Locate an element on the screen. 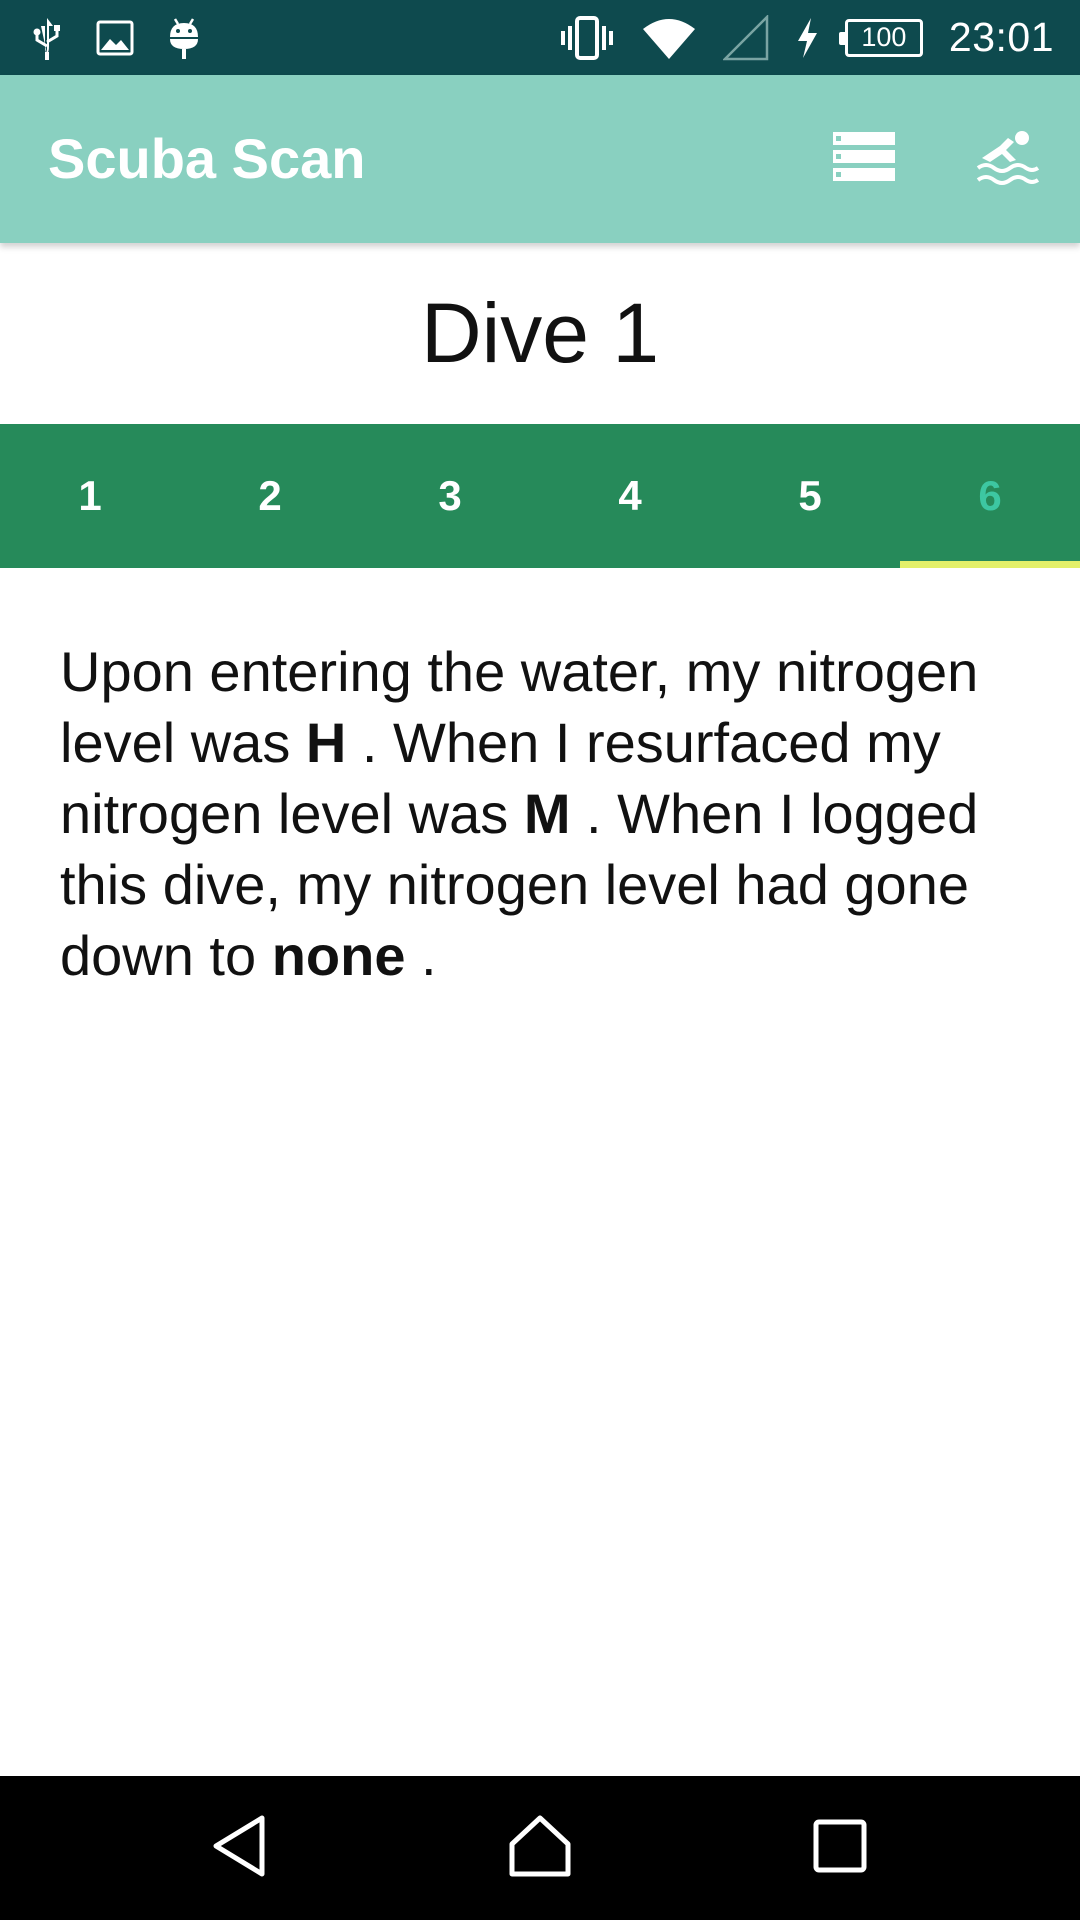 This screenshot has height=1920, width=1080. battery-icon: 100 is located at coordinates (880, 37).